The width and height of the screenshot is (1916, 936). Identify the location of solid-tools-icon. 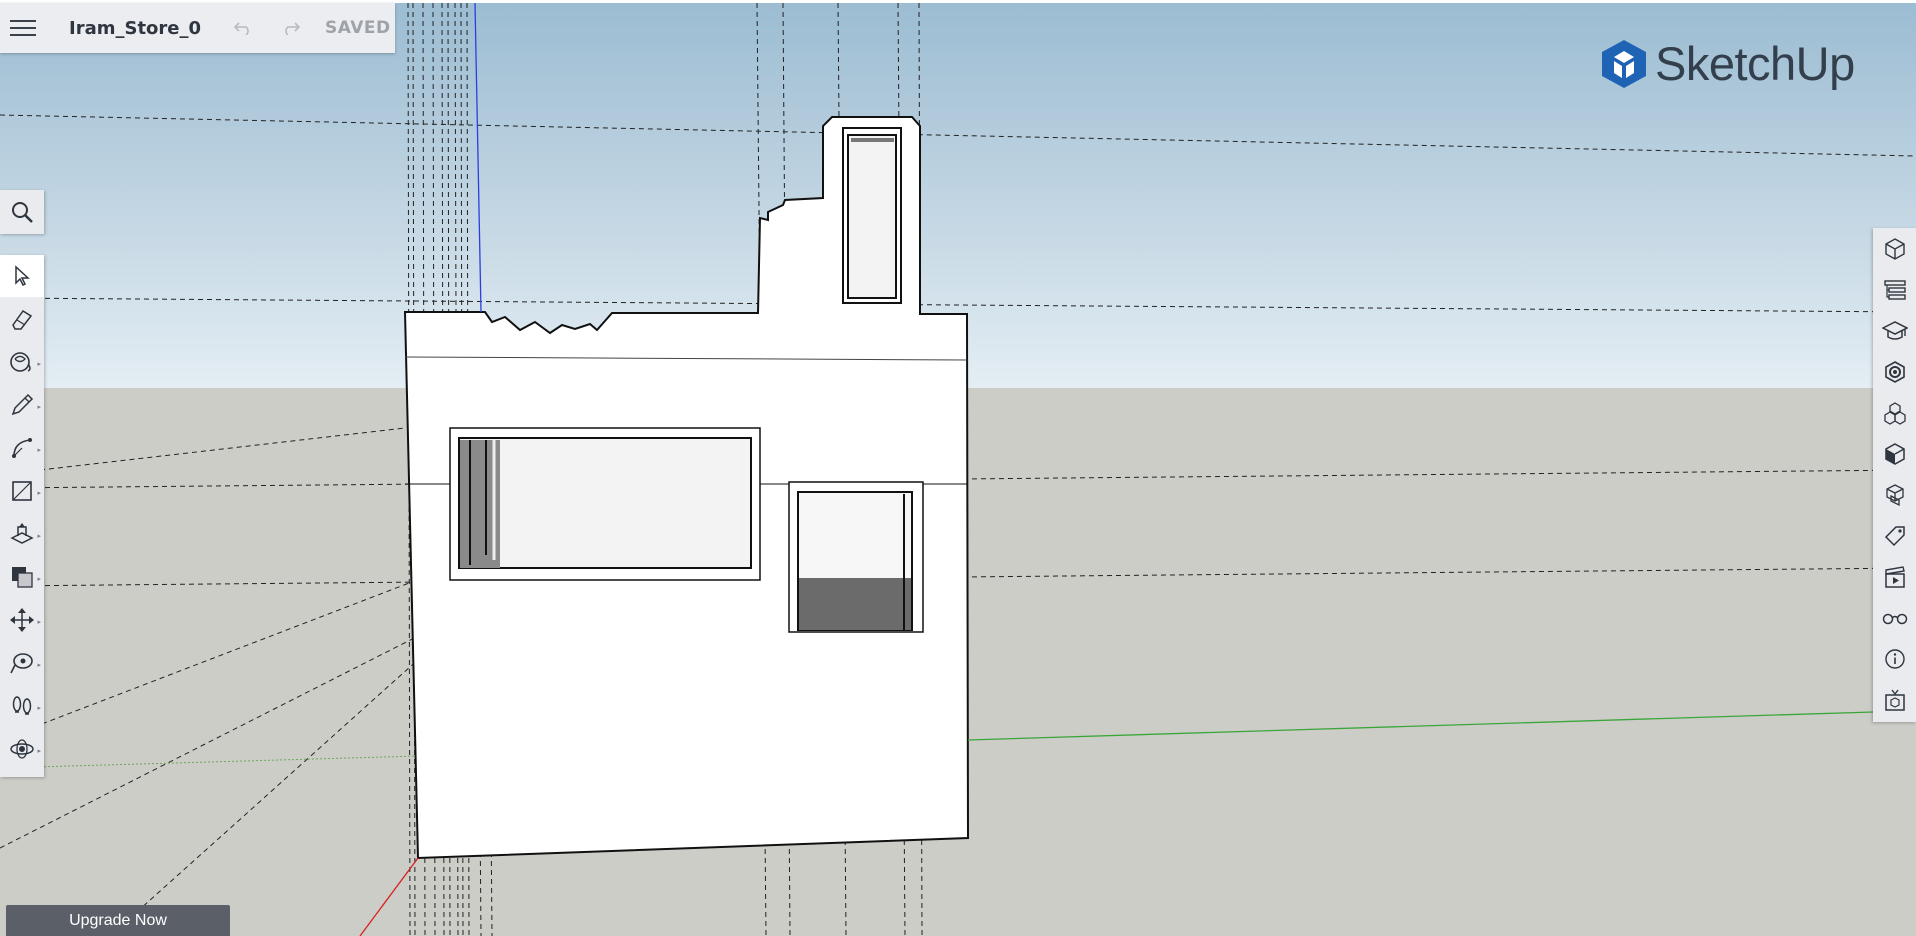
(1894, 495).